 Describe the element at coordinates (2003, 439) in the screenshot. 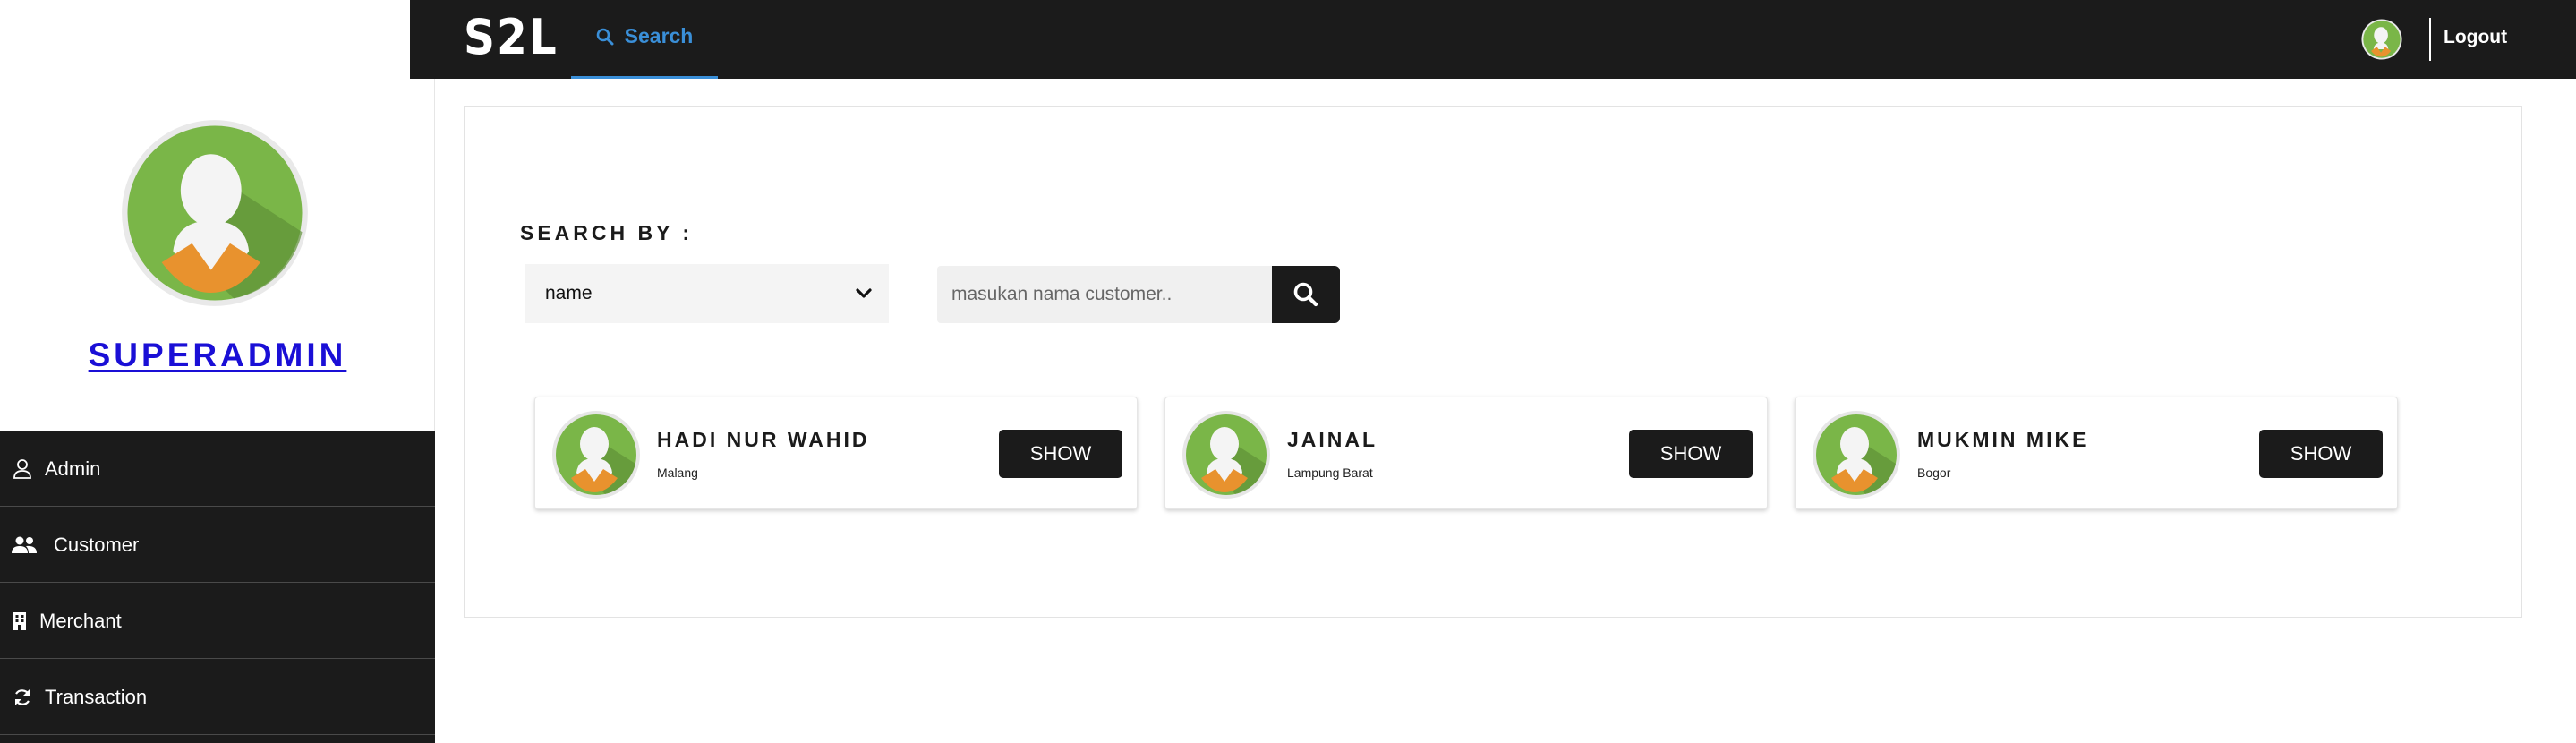

I see `customer-name: MUKMIN MIKE` at that location.